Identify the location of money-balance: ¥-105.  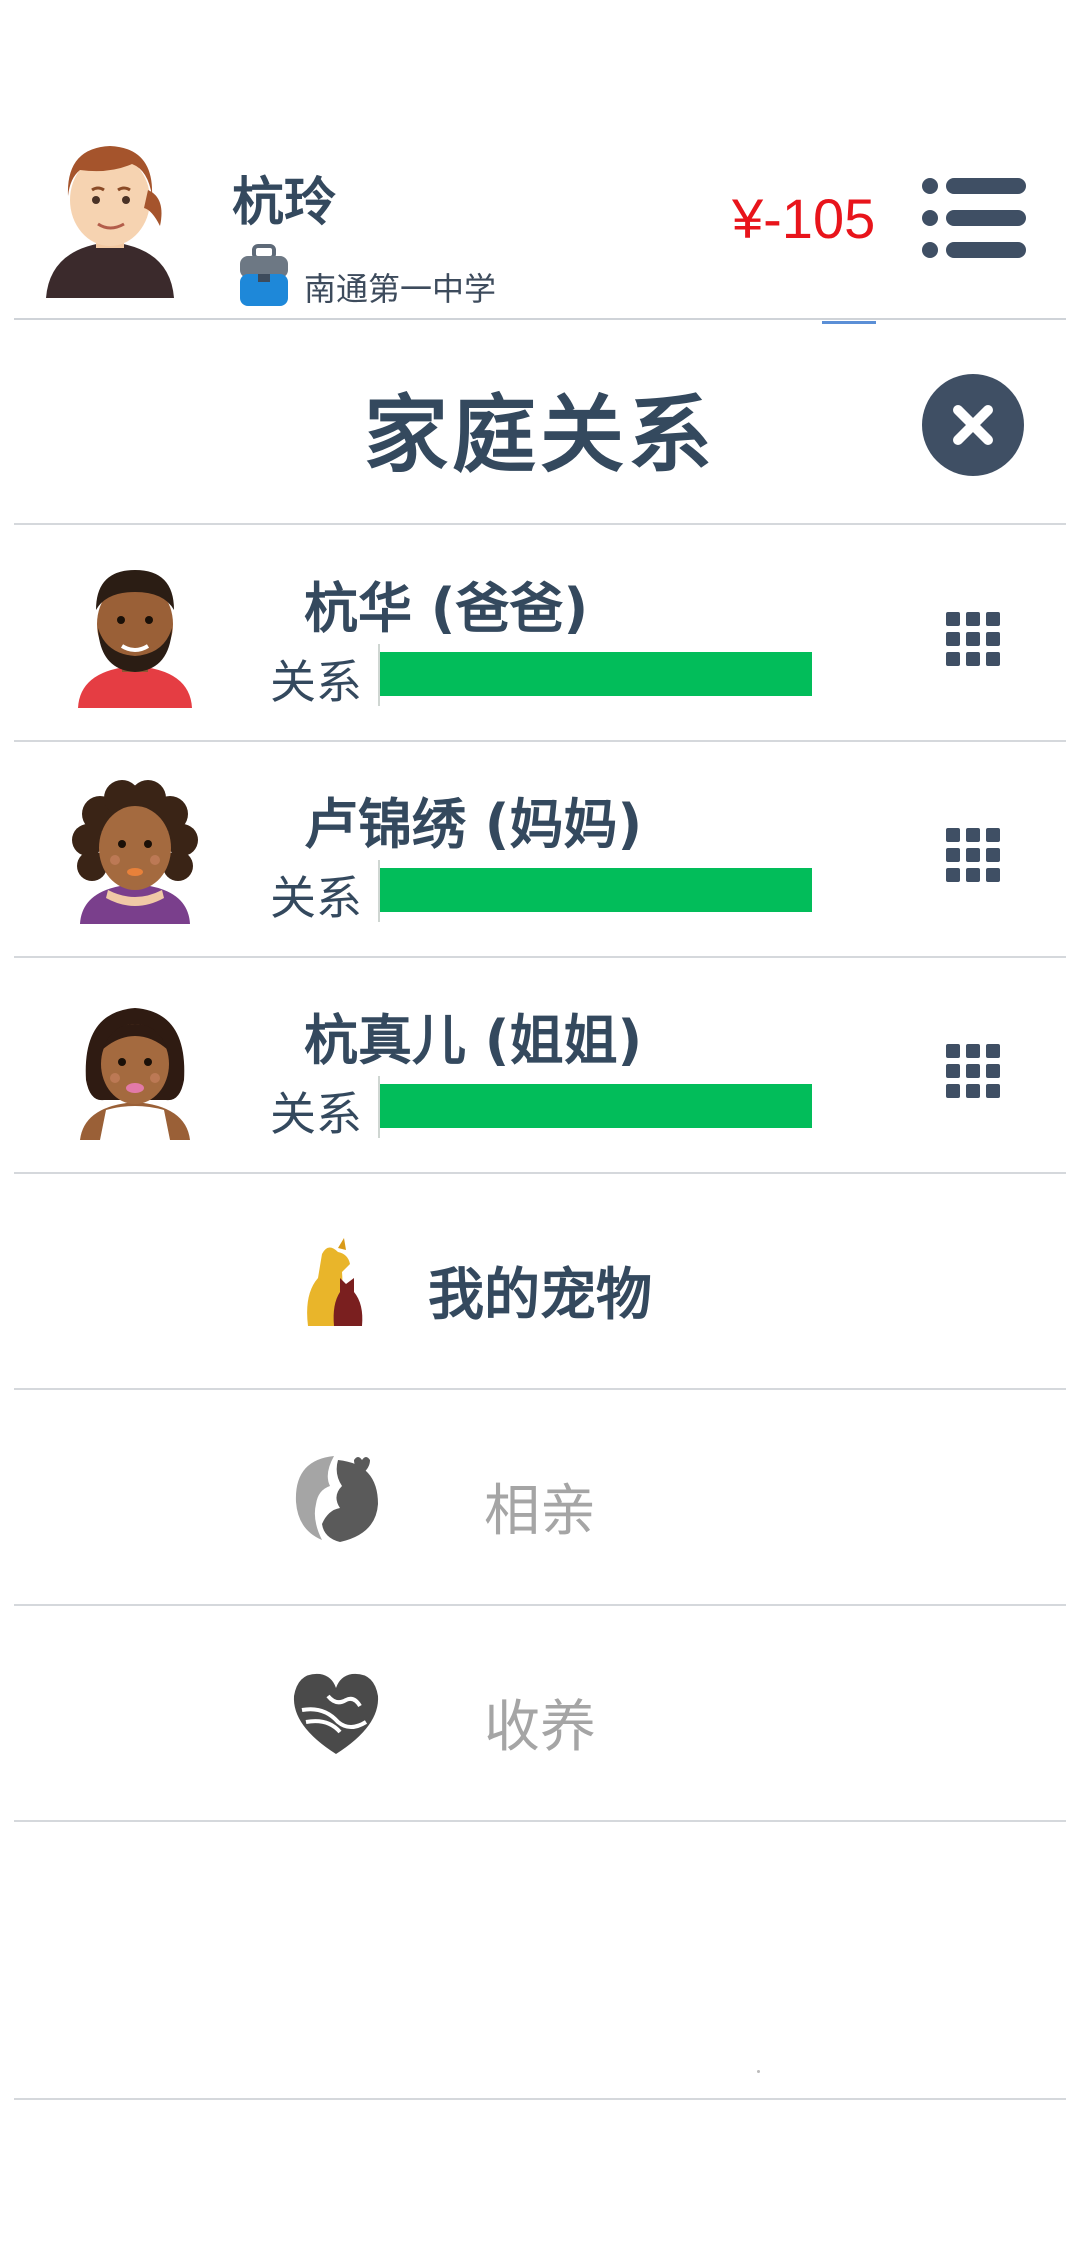
(804, 218).